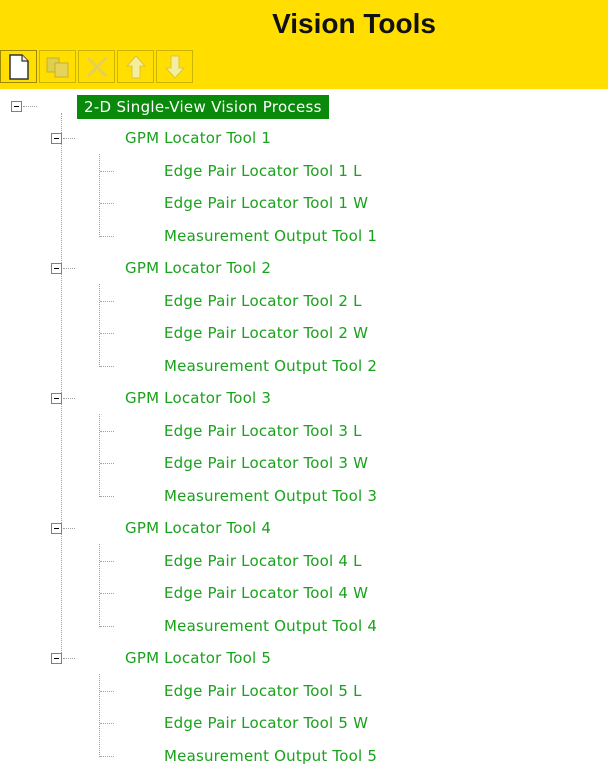 The height and width of the screenshot is (766, 608). I want to click on new-button, so click(18, 66).